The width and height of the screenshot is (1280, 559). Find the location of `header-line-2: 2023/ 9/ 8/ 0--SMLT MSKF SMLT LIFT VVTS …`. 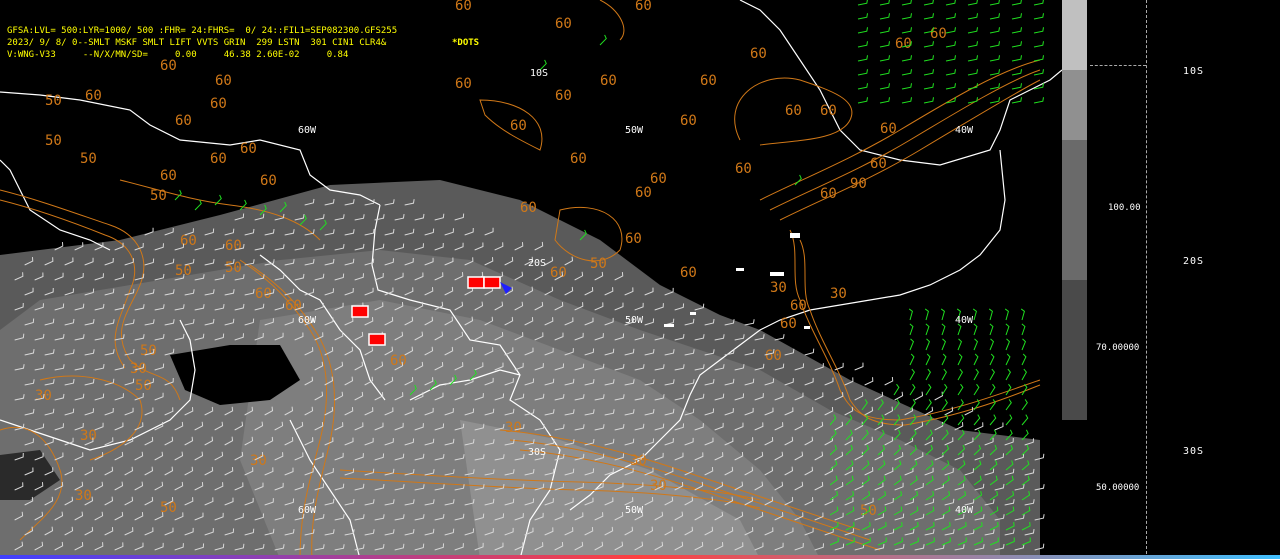

header-line-2: 2023/ 9/ 8/ 0--SMLT MSKF SMLT LIFT VVTS … is located at coordinates (197, 43).